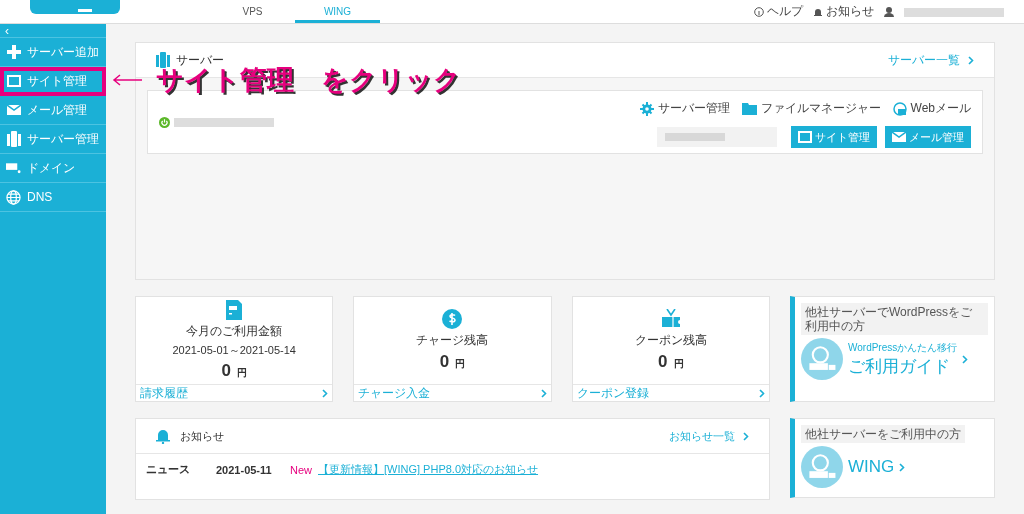  What do you see at coordinates (202, 436) in the screenshot?
I see `panel-title: お知らせ` at bounding box center [202, 436].